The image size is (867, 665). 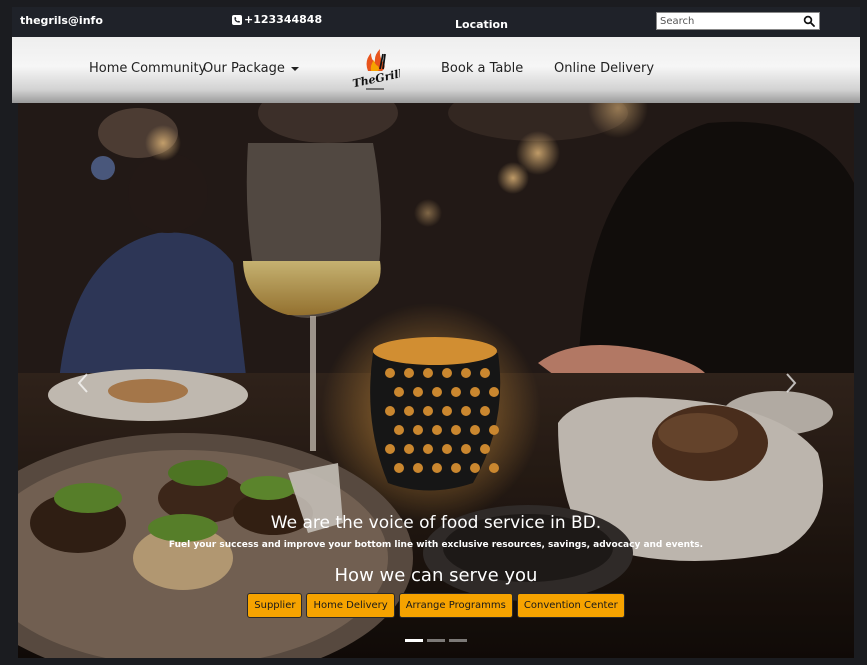 I want to click on nav-online-delivery: Online Delivery, so click(x=604, y=68).